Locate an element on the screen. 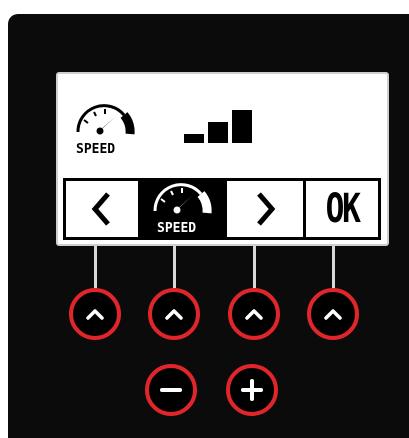 The image size is (409, 438). minus-button is located at coordinates (171, 390).